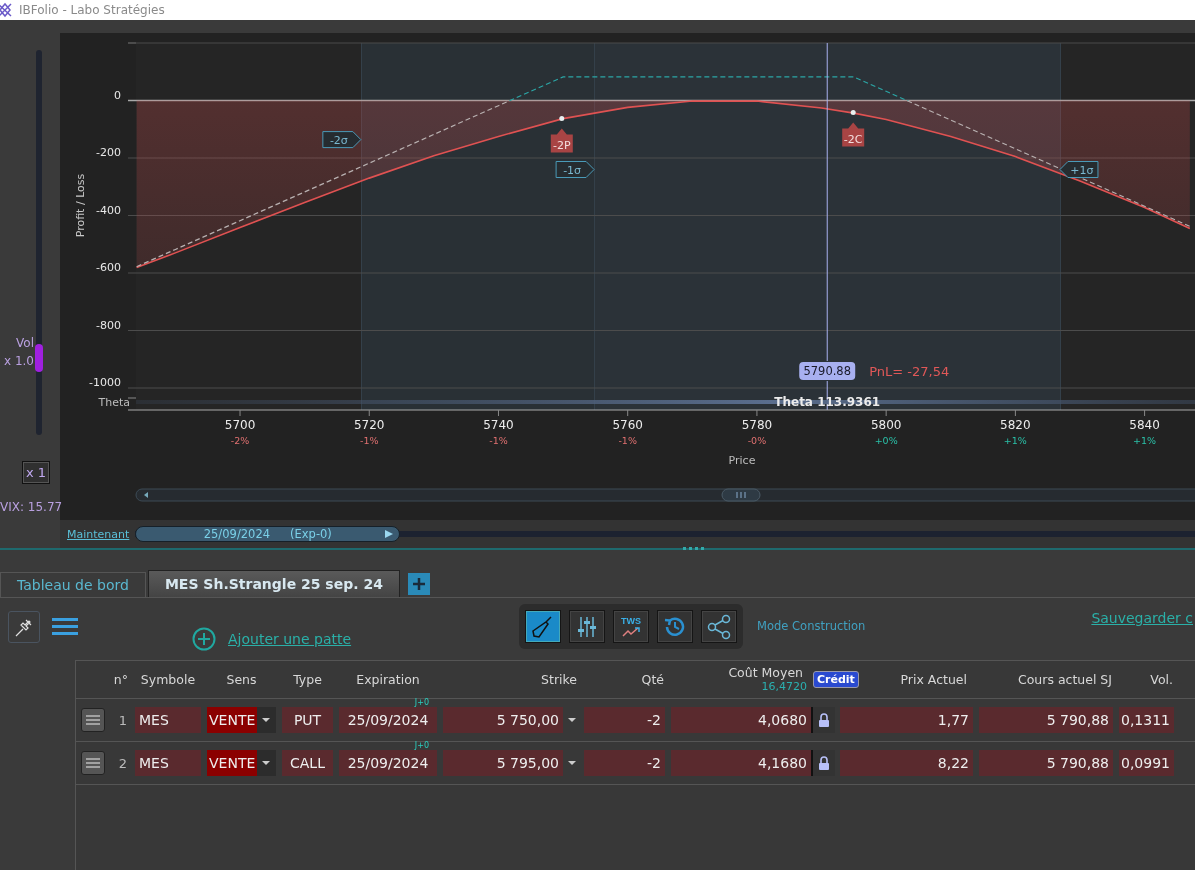 This screenshot has height=870, width=1195. What do you see at coordinates (765, 672) in the screenshot?
I see `column-header: Coût Moyen` at bounding box center [765, 672].